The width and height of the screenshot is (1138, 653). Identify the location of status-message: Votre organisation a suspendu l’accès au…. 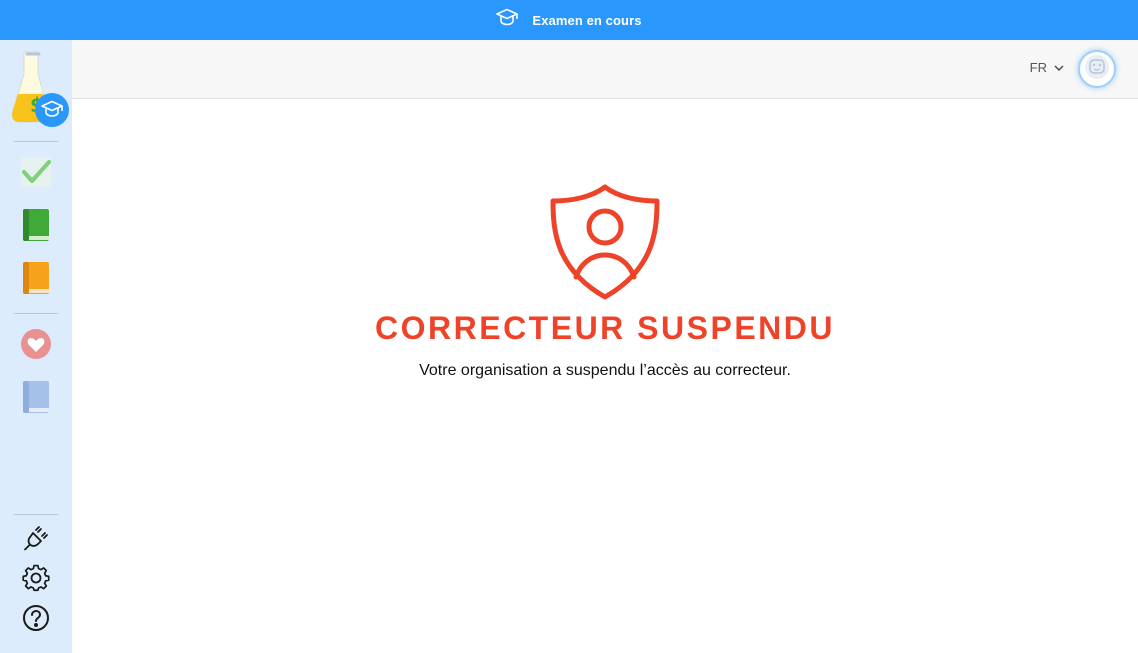
(605, 370).